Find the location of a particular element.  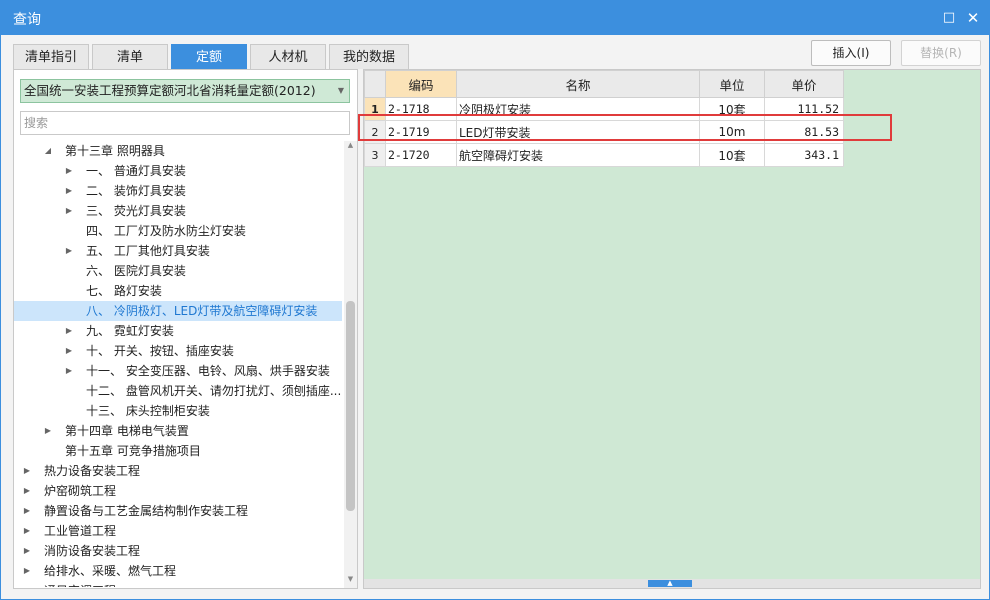

chevron-down-icon: ▼ is located at coordinates (340, 90).